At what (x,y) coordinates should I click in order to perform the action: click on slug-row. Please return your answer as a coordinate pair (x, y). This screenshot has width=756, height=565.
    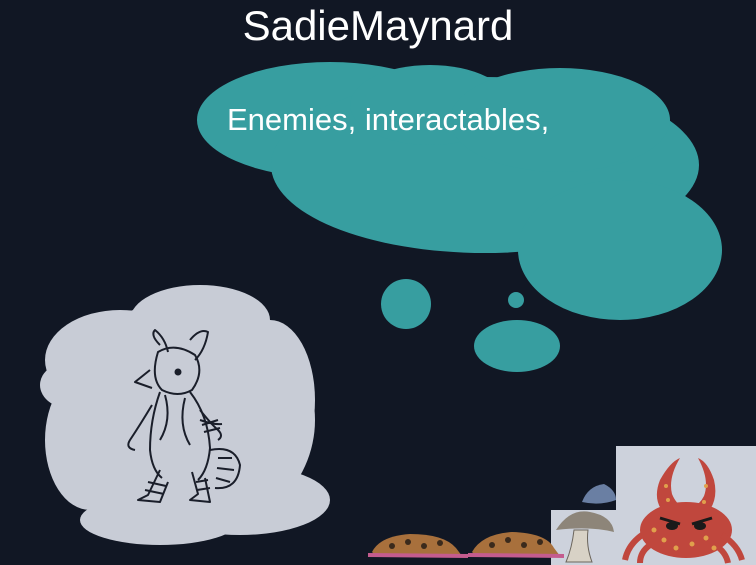
    Looking at the image, I should click on (466, 545).